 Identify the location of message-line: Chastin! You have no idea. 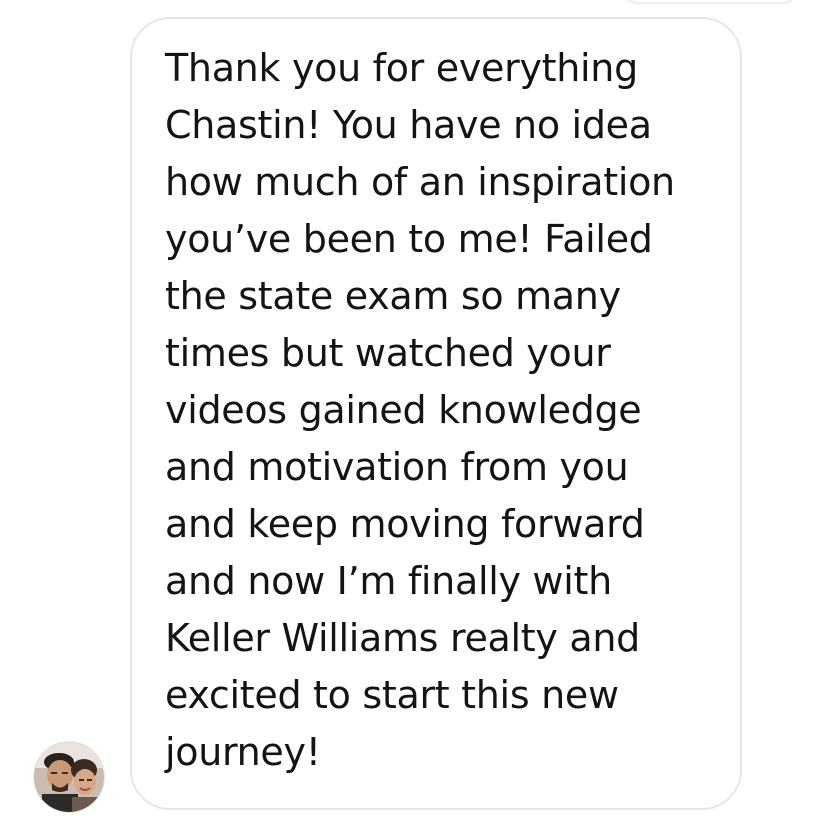
(408, 125).